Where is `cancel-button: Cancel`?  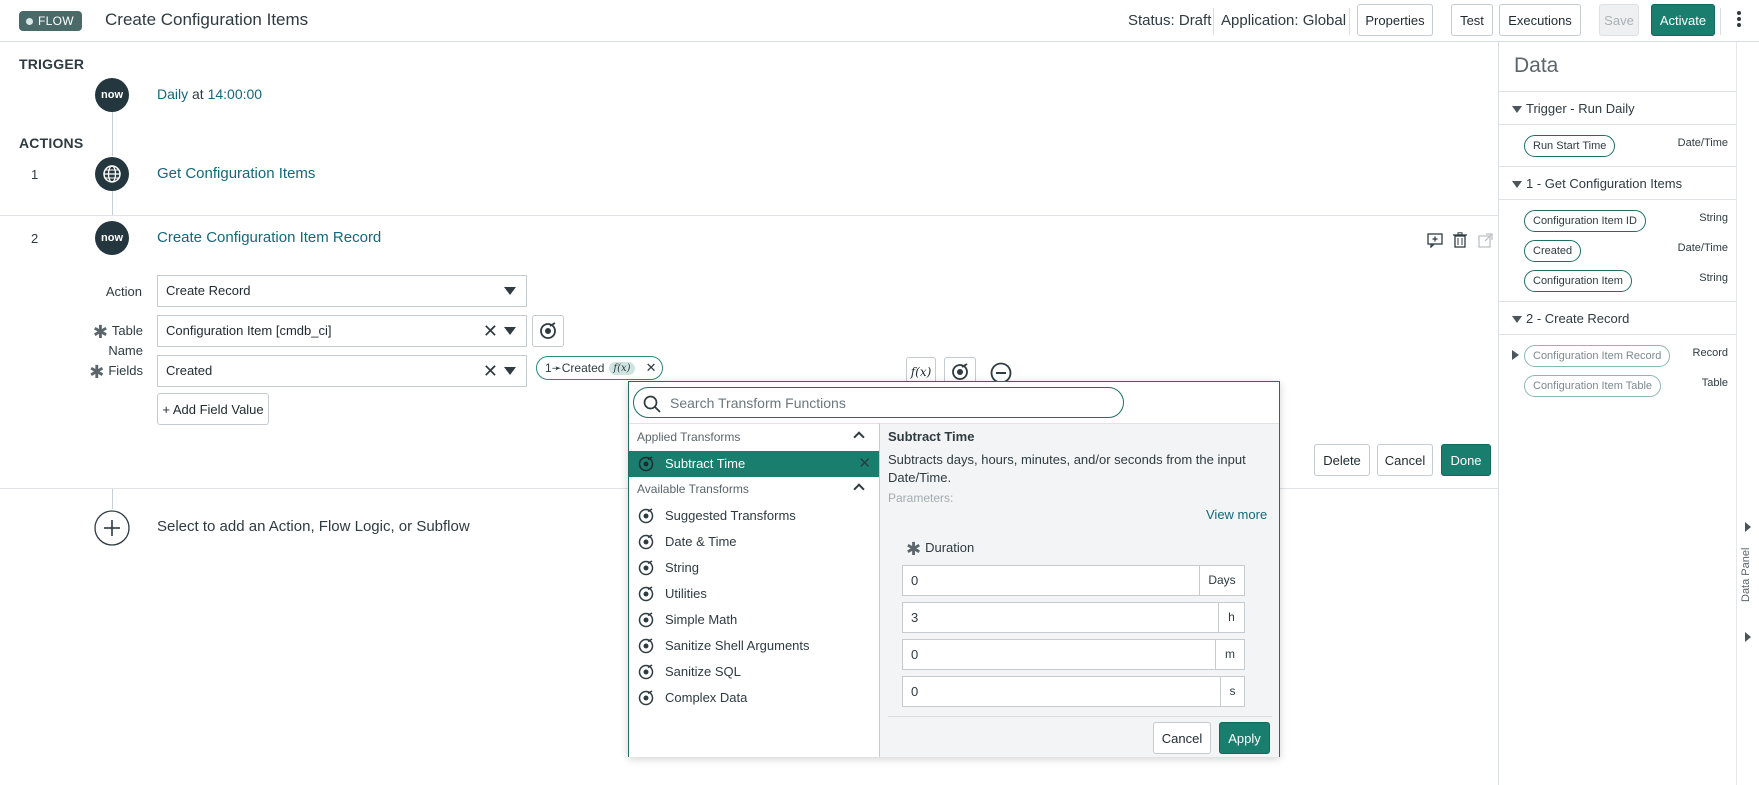
cancel-button: Cancel is located at coordinates (1405, 460).